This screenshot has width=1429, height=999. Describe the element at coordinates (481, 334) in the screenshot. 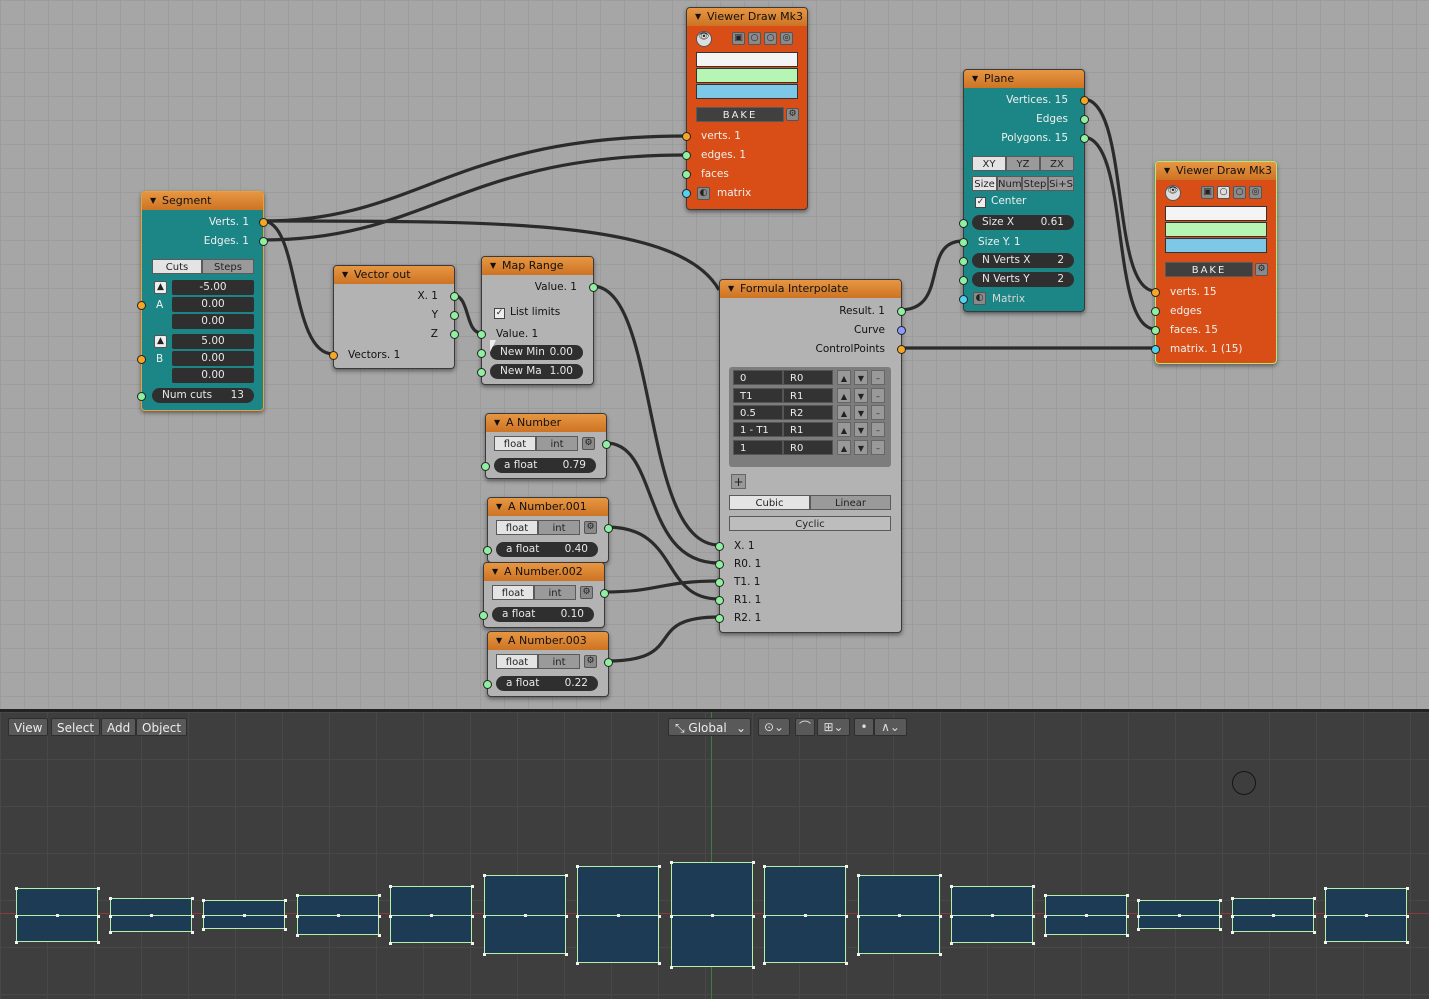

I see `input-value-socket` at that location.